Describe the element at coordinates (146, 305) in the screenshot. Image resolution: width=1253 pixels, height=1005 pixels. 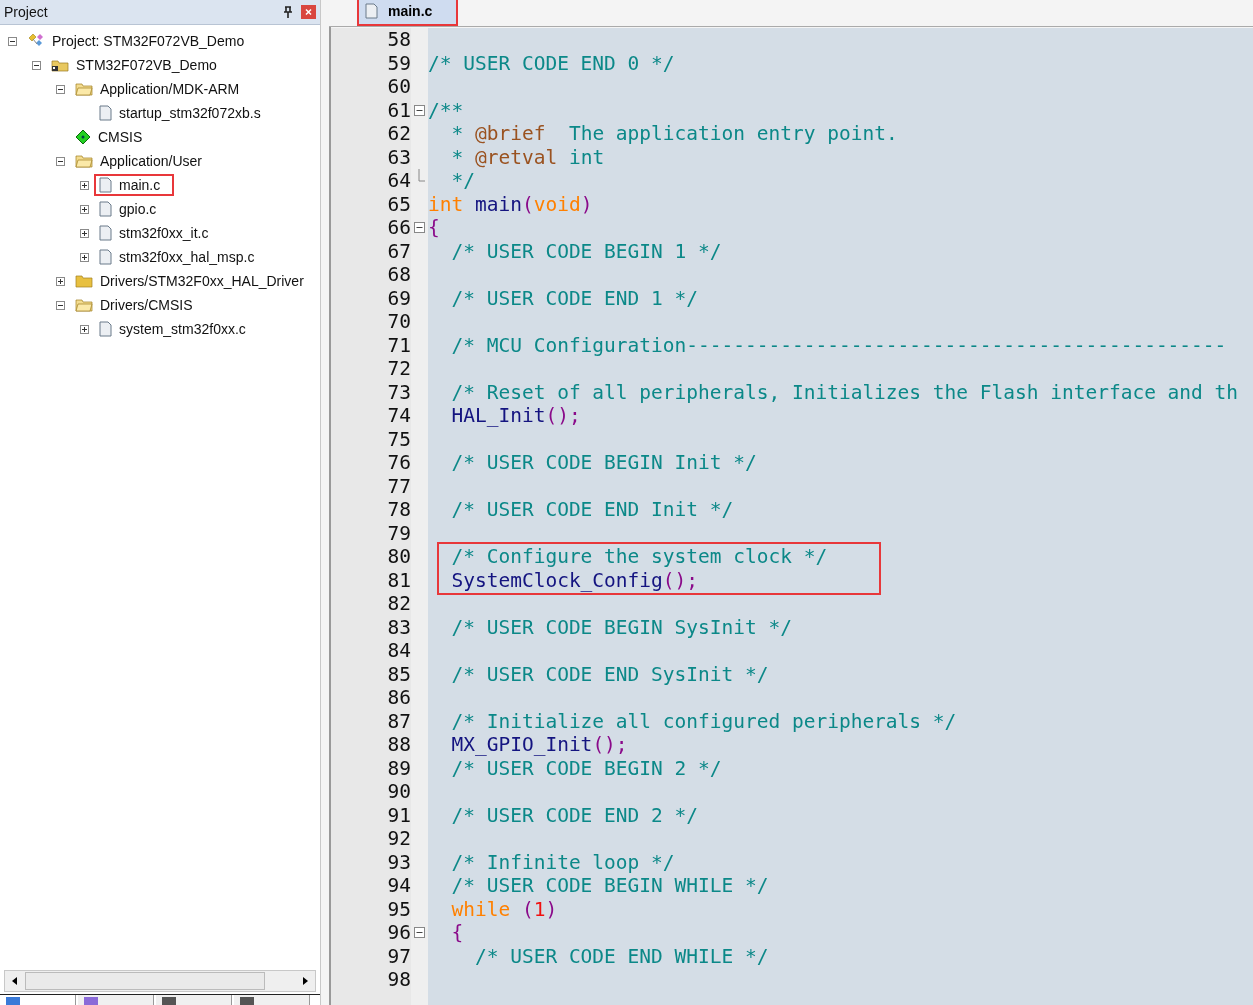
I see `tree-item: Drivers/CMSIS` at that location.